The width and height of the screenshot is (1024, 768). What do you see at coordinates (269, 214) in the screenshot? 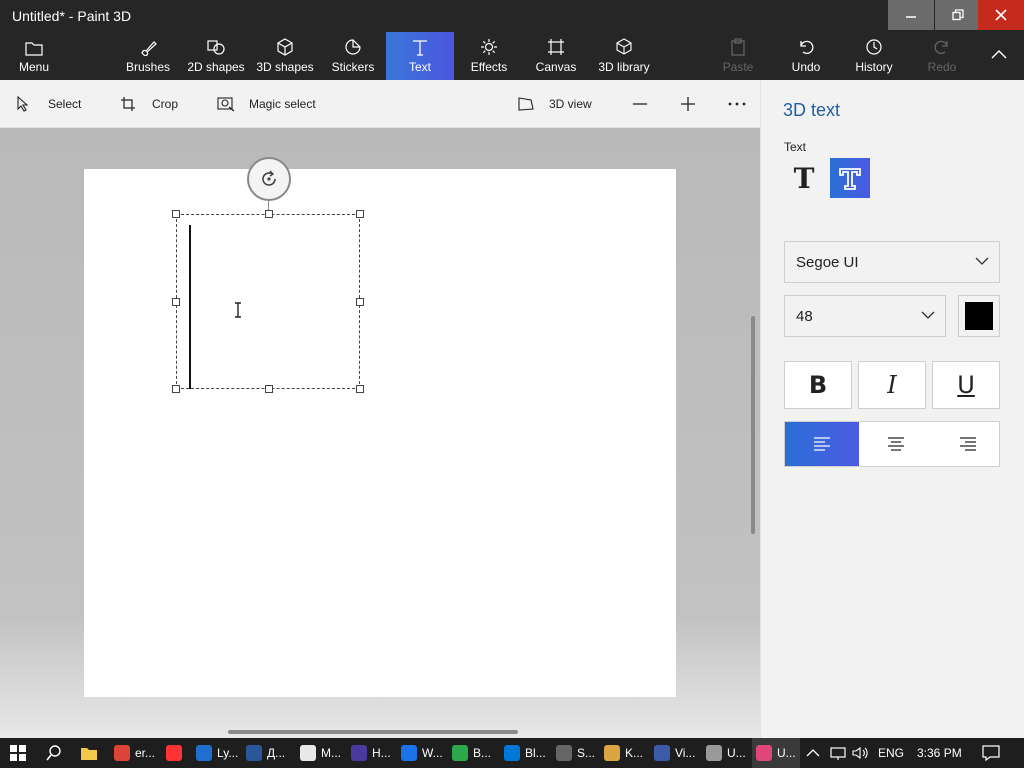
I see `resize-handle-top` at bounding box center [269, 214].